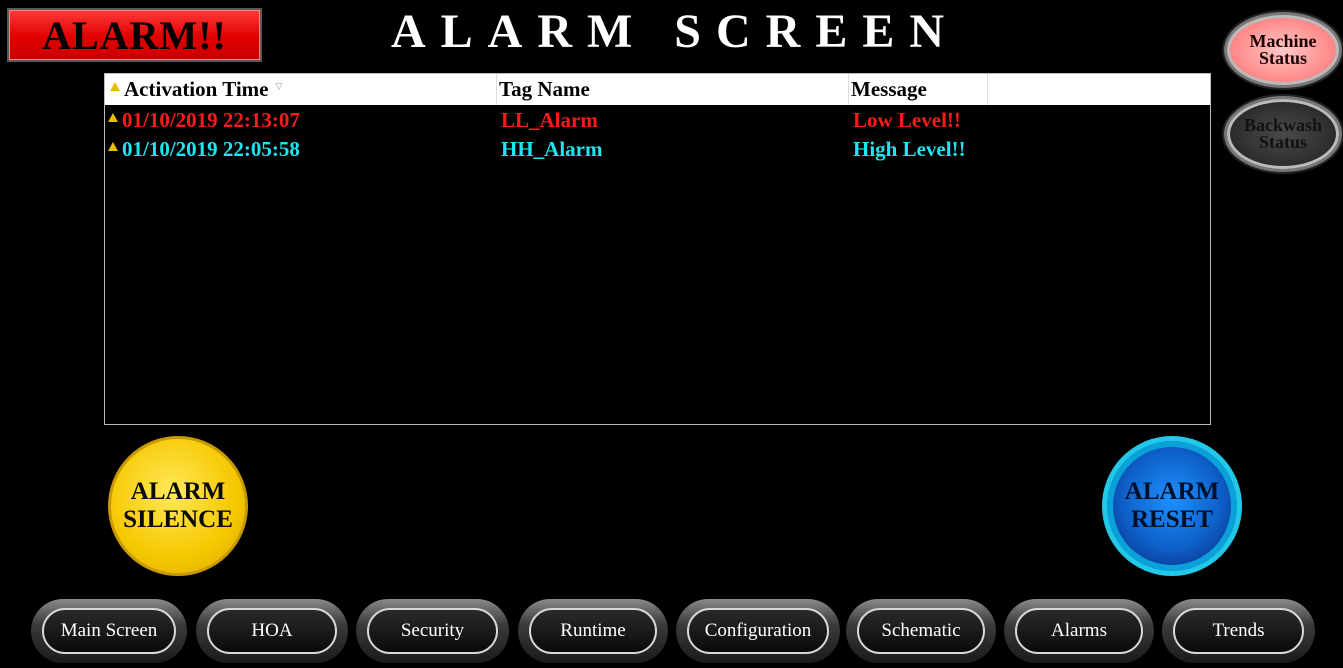 The height and width of the screenshot is (668, 1343). I want to click on nav-configuration-button: Configuration, so click(758, 631).